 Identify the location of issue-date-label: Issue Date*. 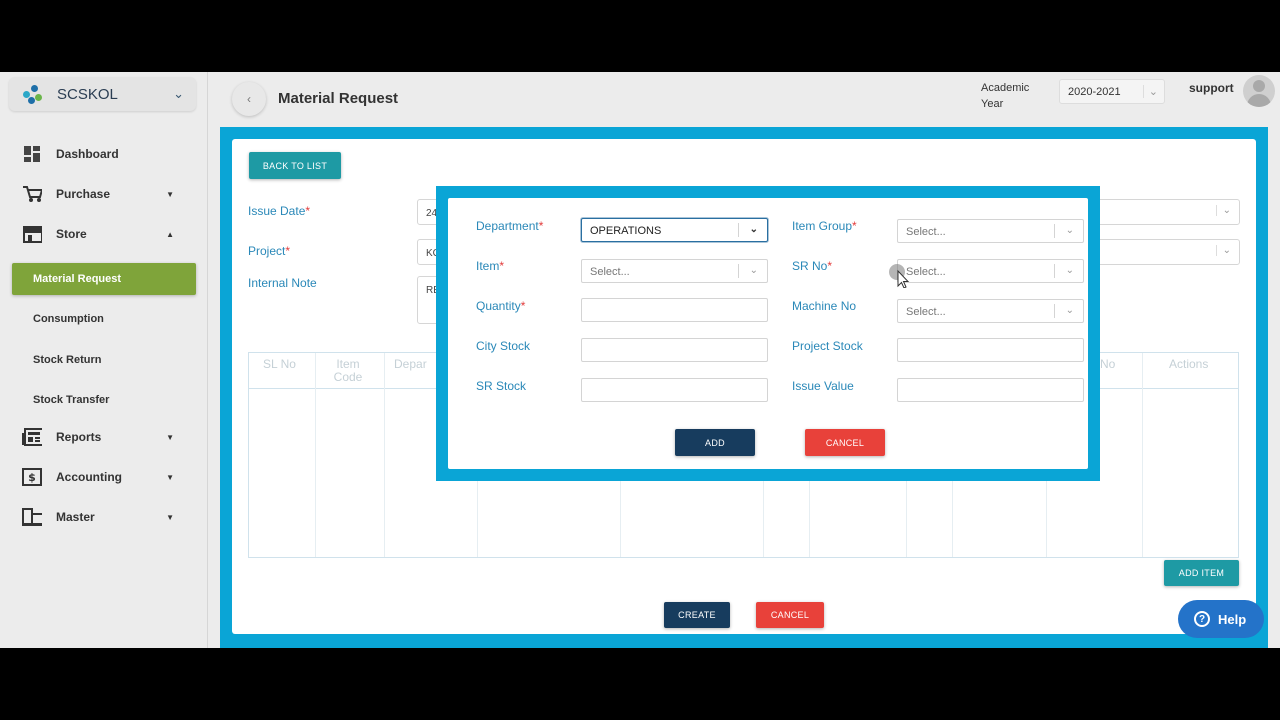
(279, 211).